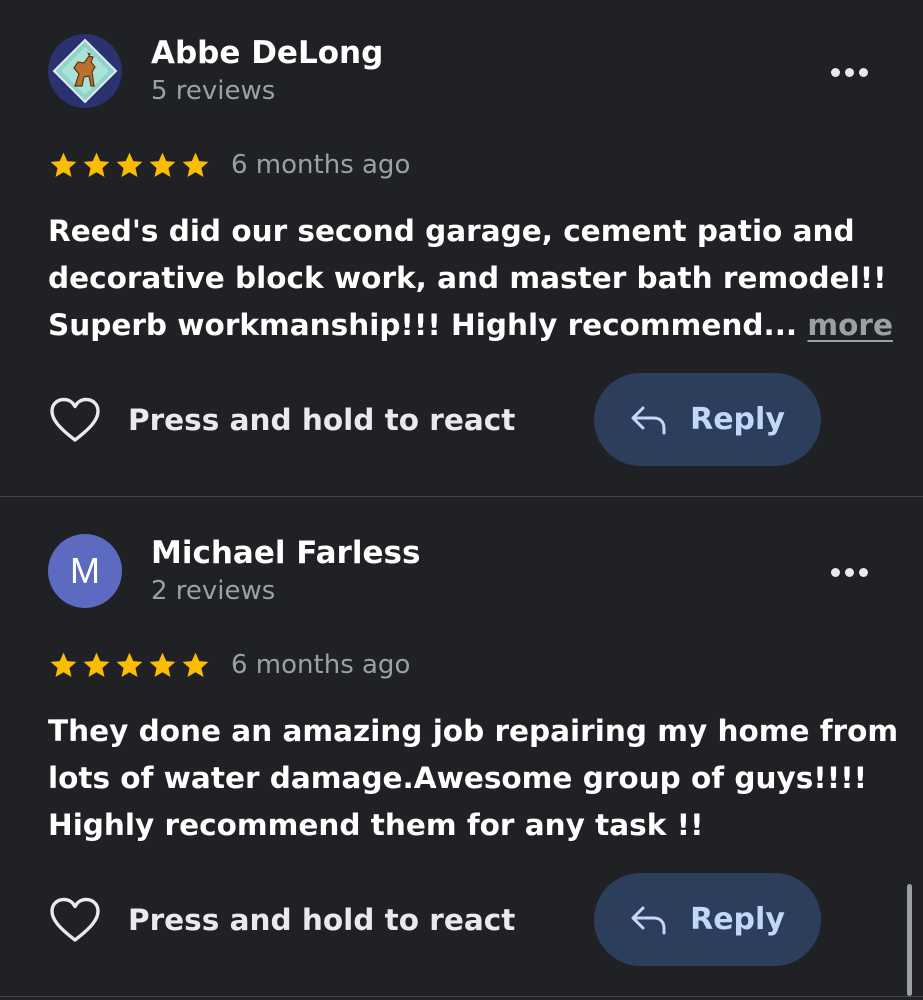  What do you see at coordinates (285, 553) in the screenshot?
I see `reviewer-name: Michael Farless` at bounding box center [285, 553].